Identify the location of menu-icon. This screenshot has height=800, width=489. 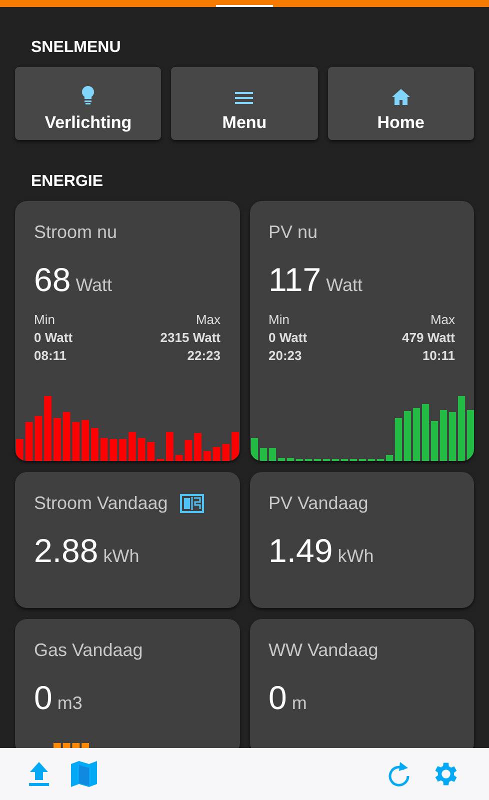
(244, 98).